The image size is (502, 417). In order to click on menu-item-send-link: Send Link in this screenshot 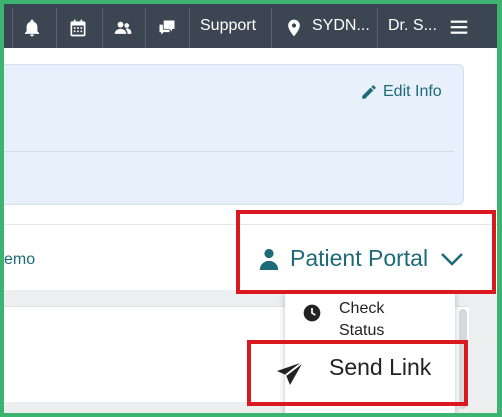, I will do `click(366, 377)`.